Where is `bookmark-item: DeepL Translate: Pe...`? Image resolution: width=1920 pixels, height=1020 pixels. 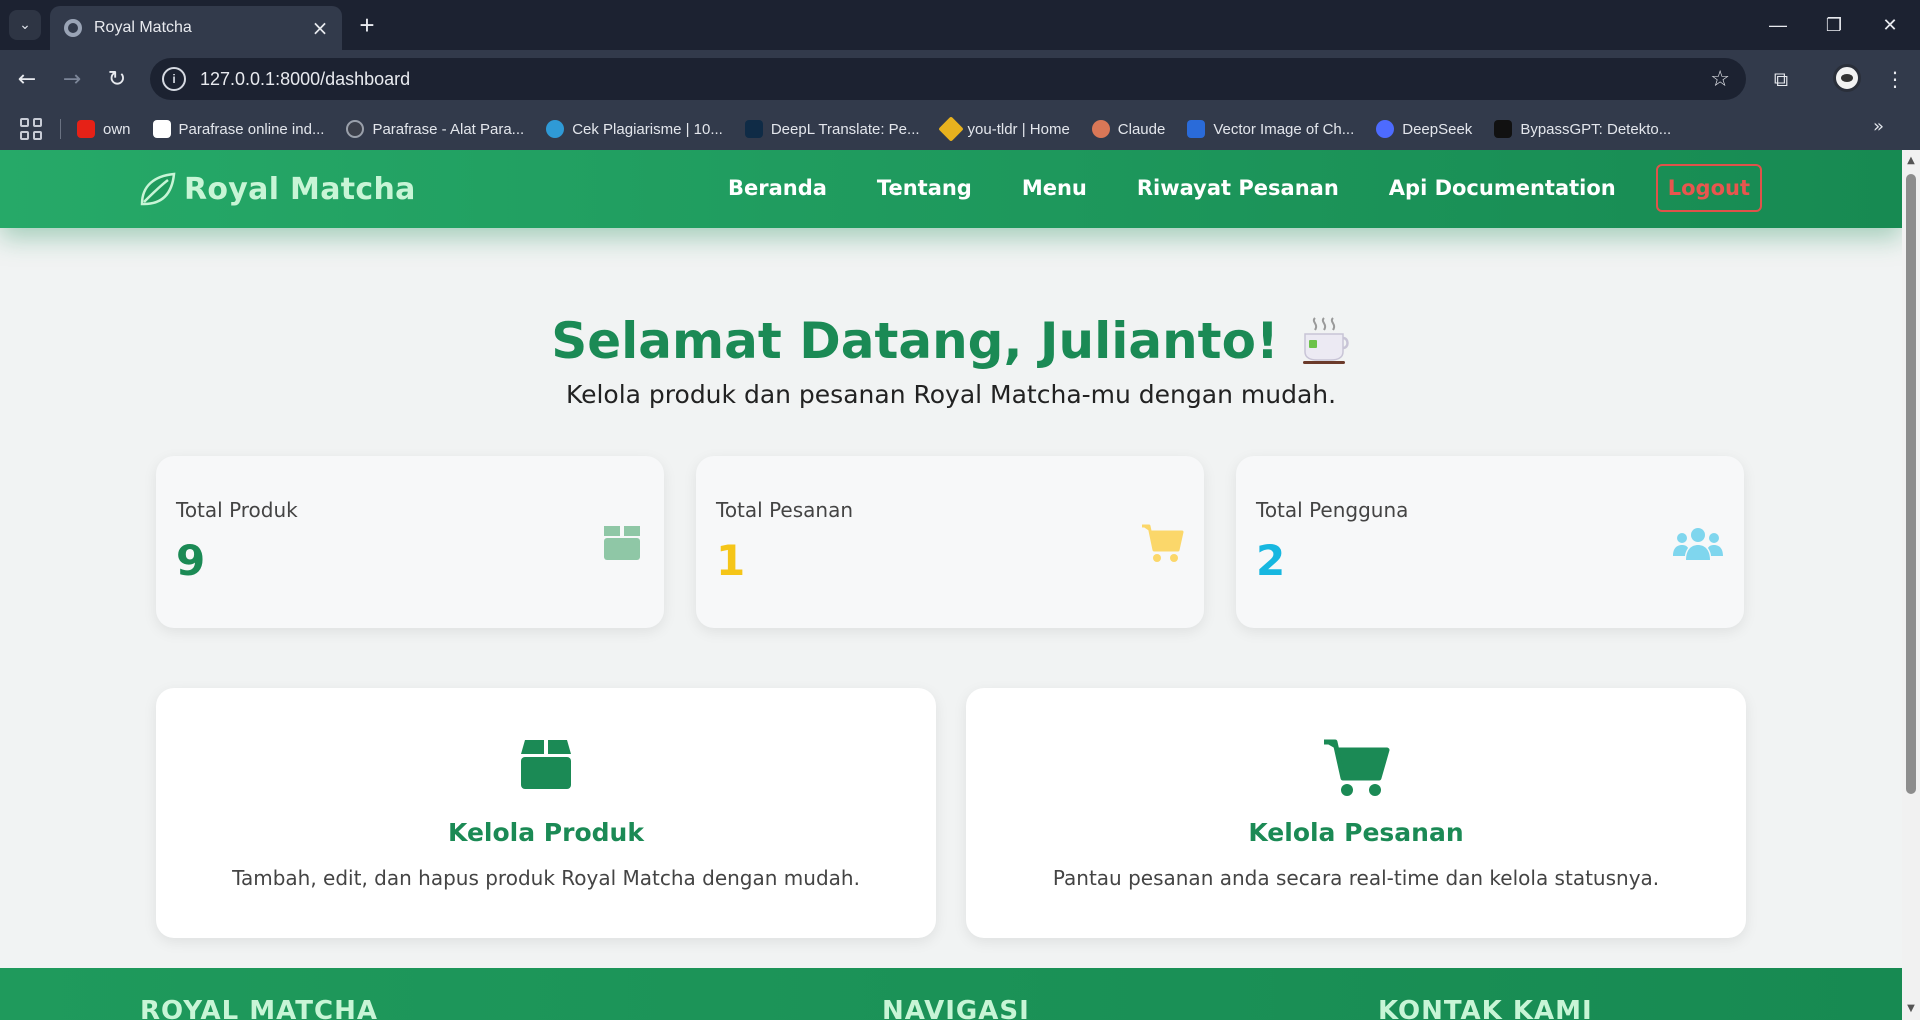 bookmark-item: DeepL Translate: Pe... is located at coordinates (832, 129).